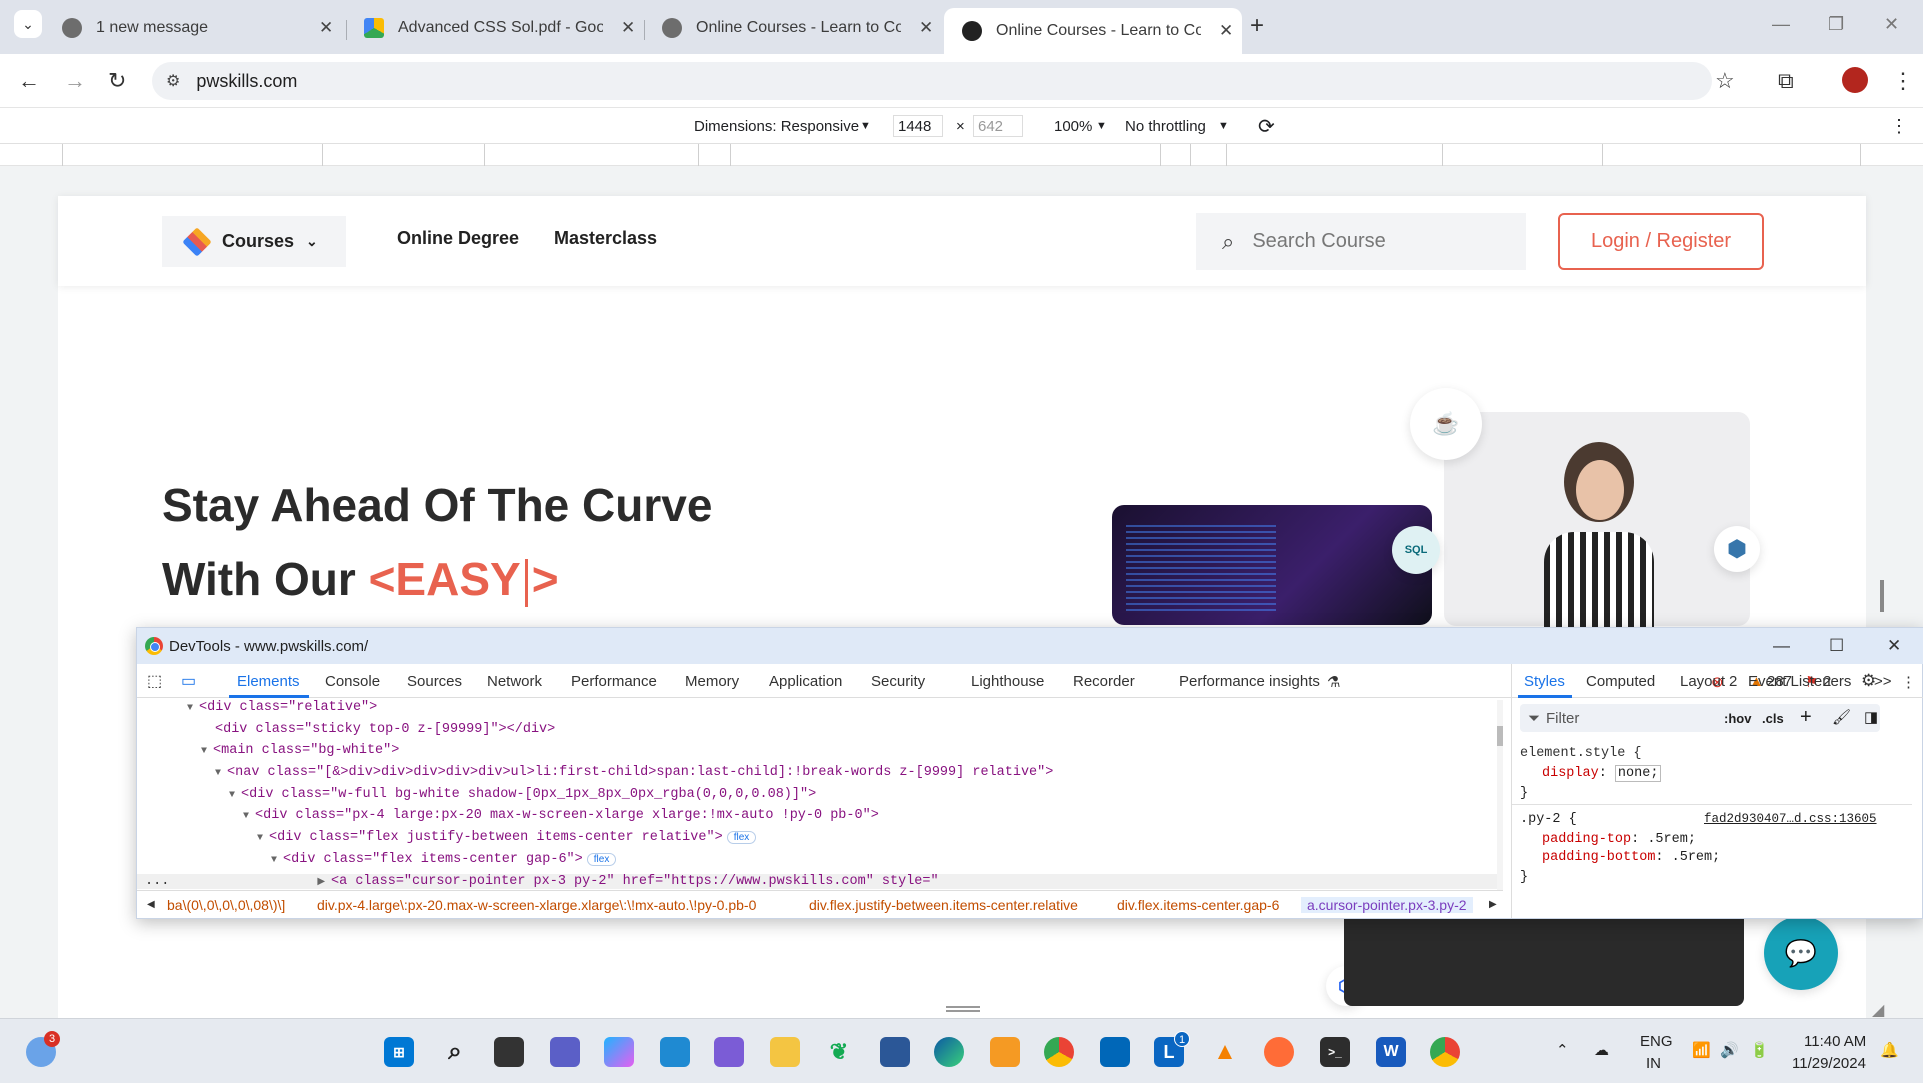 Image resolution: width=1923 pixels, height=1083 pixels. Describe the element at coordinates (1729, 1050) in the screenshot. I see `volume-icon: 🔊` at that location.